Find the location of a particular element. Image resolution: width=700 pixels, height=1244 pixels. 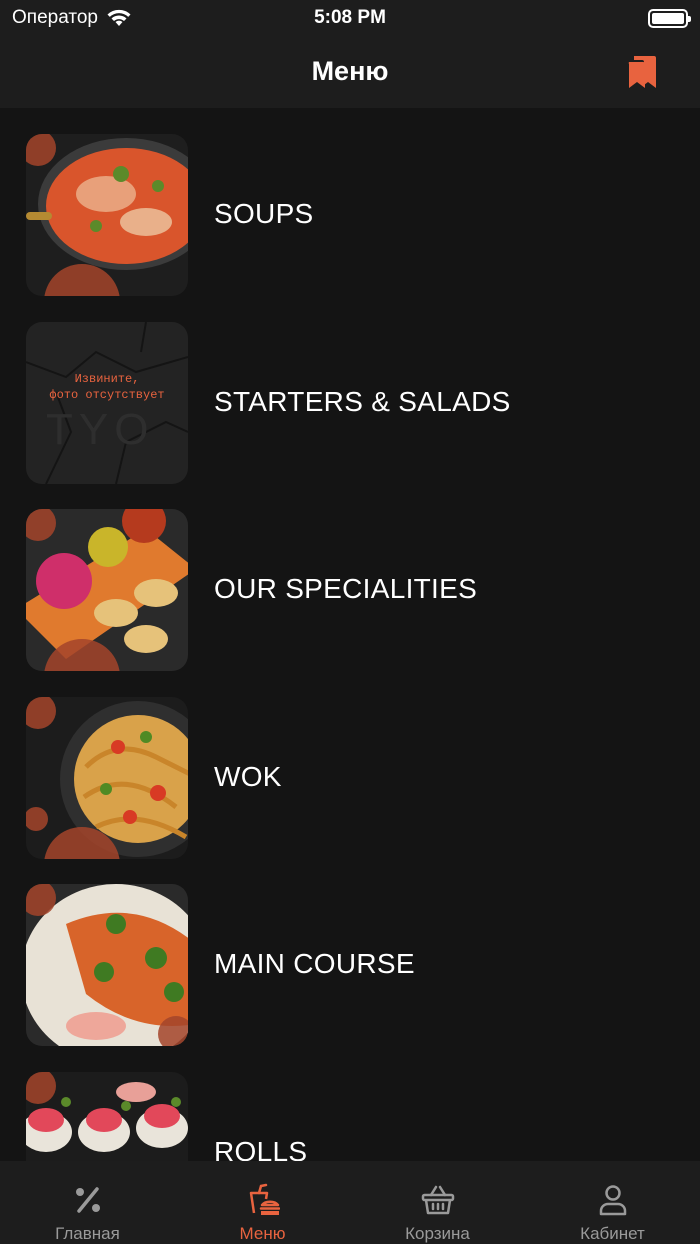

svg-text: TYO is located at coordinates (100, 429).